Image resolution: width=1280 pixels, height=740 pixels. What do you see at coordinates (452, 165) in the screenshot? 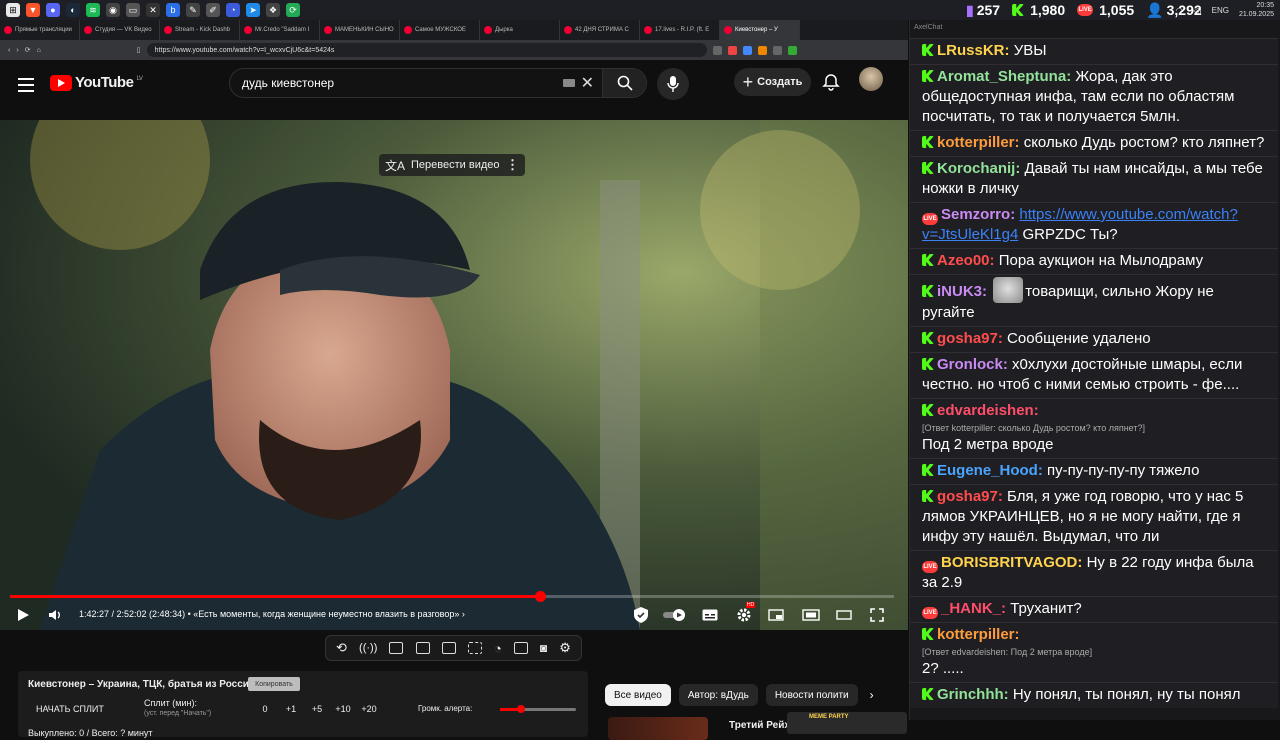
I see `translate-video-button: 文A Перевести видео ⋮` at bounding box center [452, 165].